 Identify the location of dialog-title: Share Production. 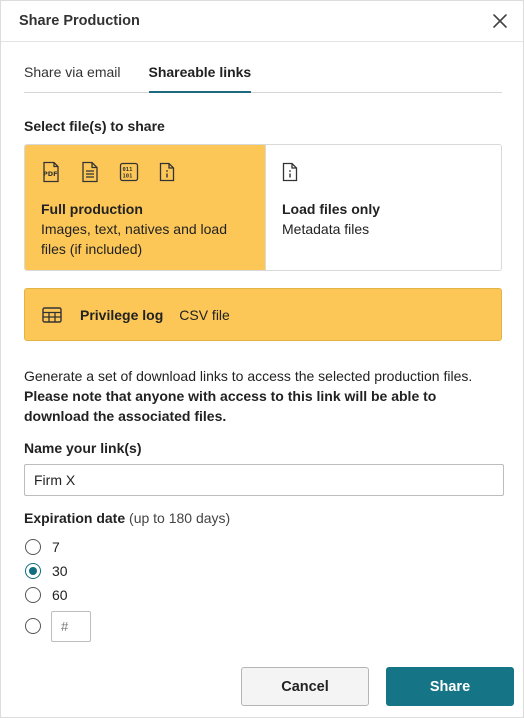
(79, 21).